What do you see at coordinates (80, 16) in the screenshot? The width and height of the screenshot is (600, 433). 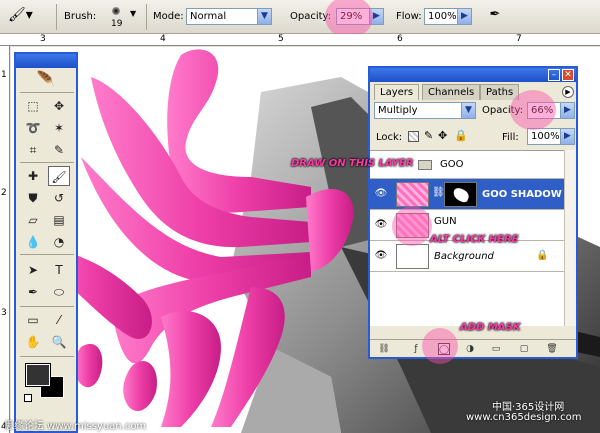 I see `brush-label: Brush:` at bounding box center [80, 16].